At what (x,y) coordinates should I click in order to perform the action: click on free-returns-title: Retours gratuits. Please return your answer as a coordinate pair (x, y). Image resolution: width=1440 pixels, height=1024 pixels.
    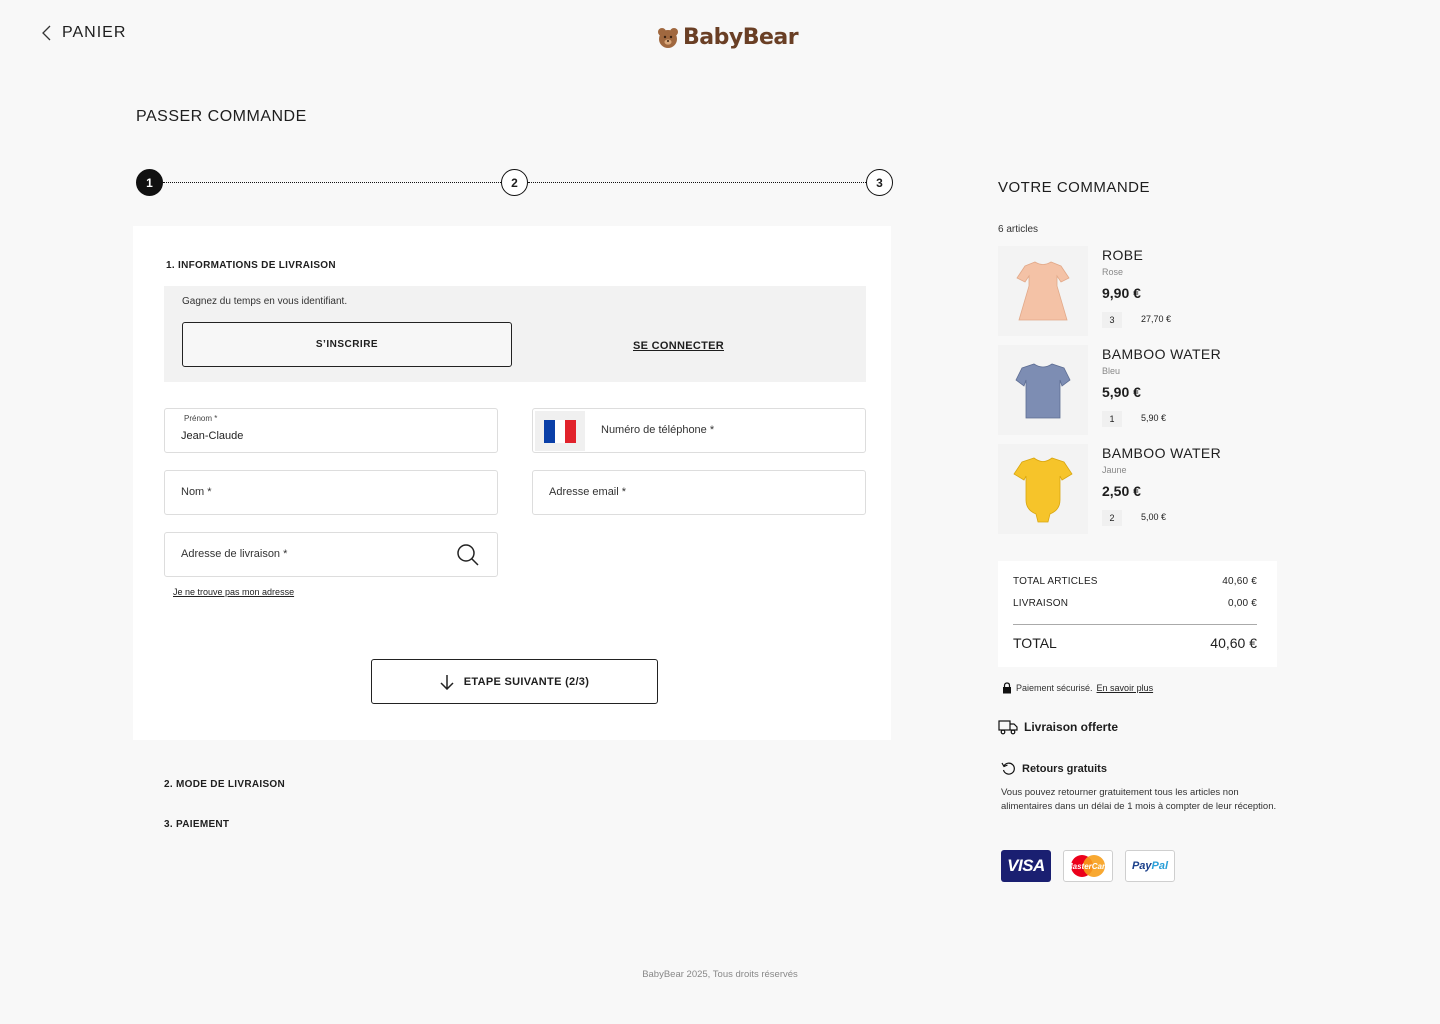
    Looking at the image, I should click on (1064, 768).